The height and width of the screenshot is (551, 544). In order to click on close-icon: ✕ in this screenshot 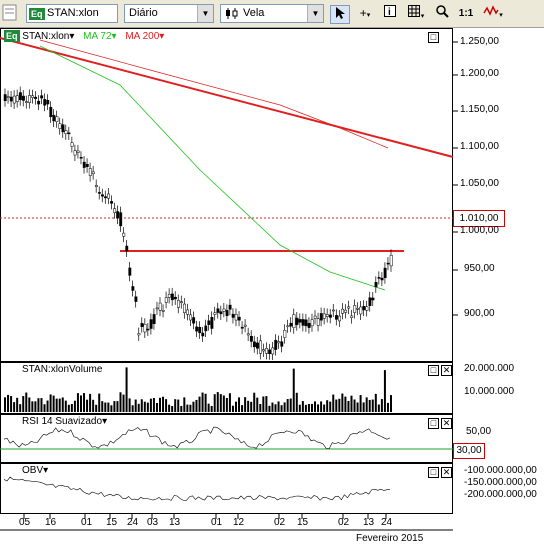, I will do `click(446, 370)`.